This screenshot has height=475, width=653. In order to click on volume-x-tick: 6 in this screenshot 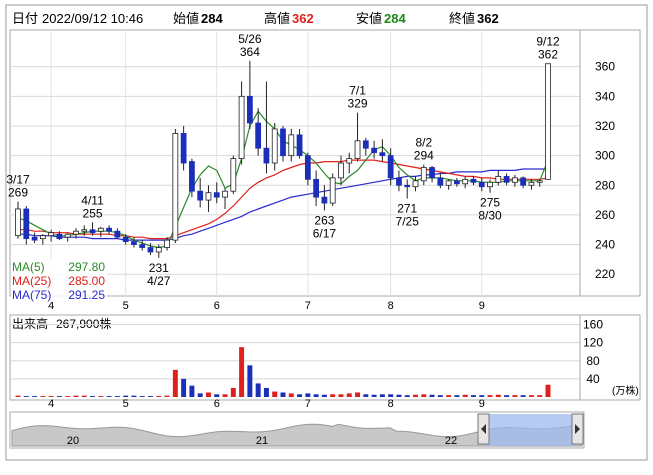, I will do `click(217, 404)`.